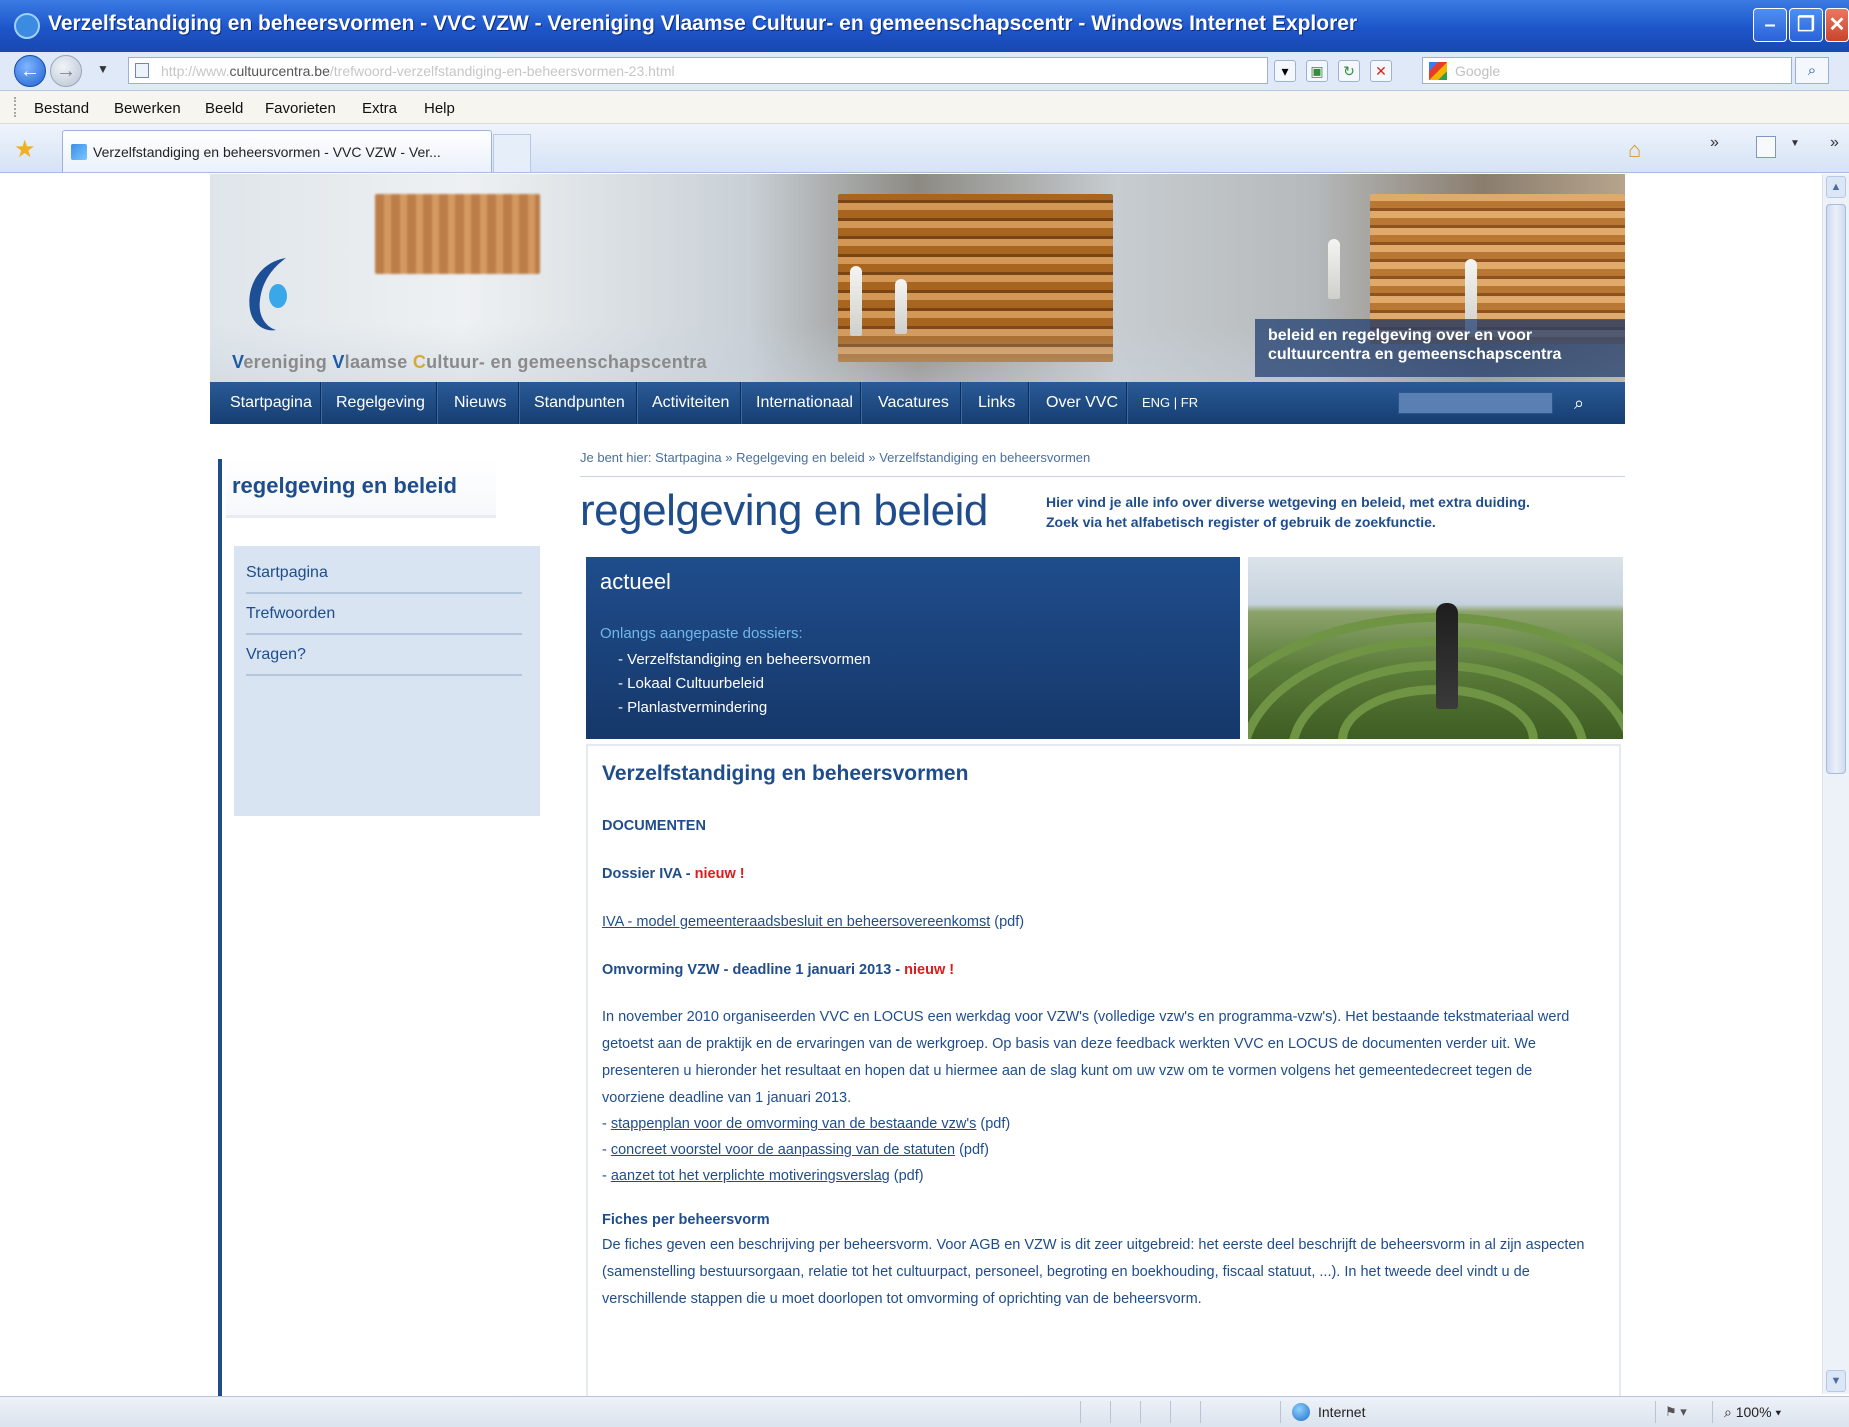  What do you see at coordinates (439, 108) in the screenshot?
I see `menu-help: Help` at bounding box center [439, 108].